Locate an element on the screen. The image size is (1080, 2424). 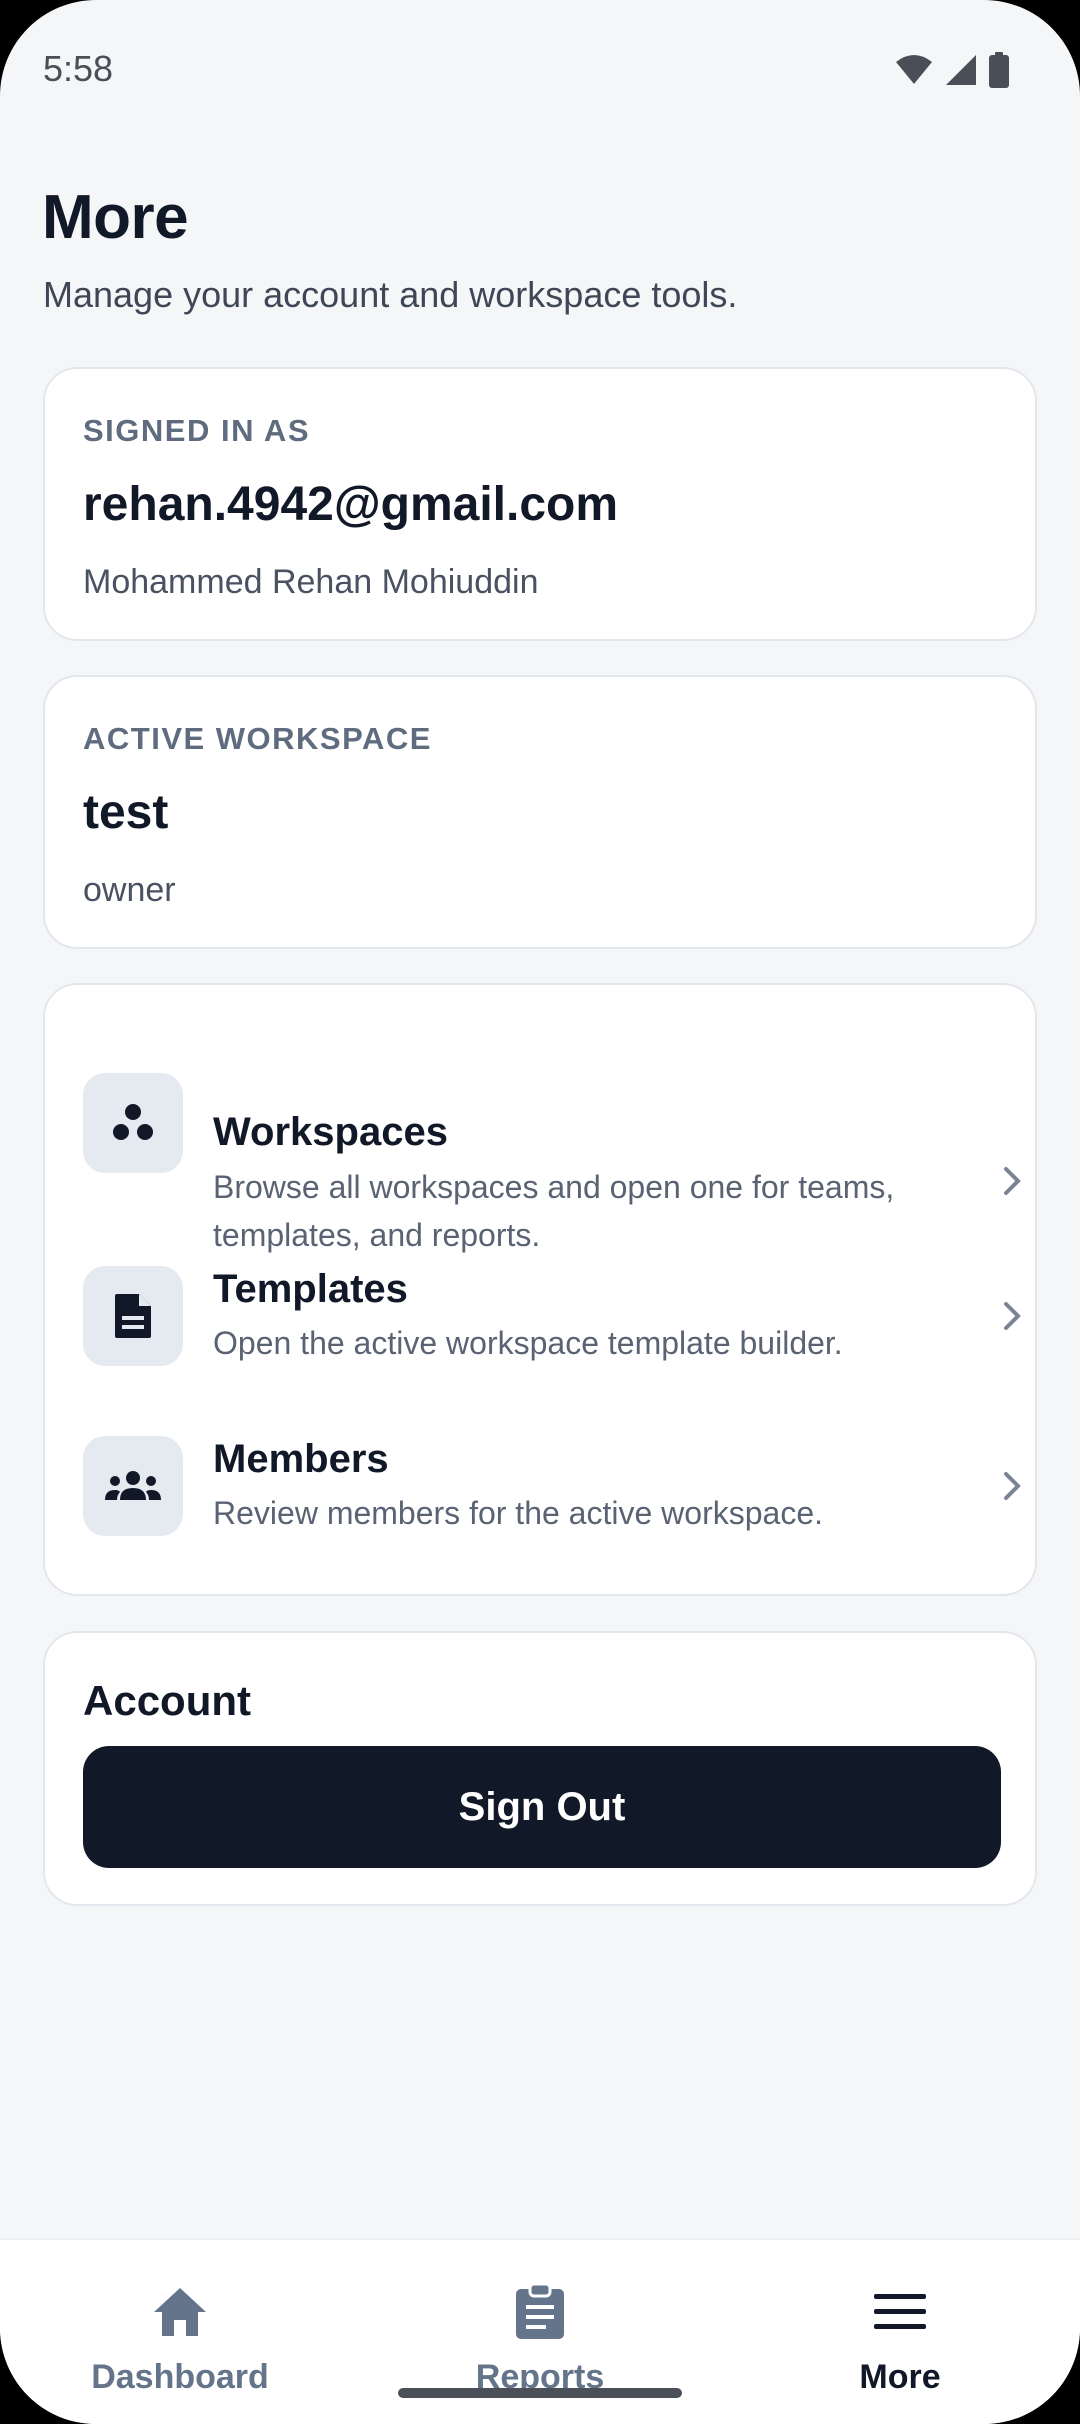
user-name: Mohammed Rehan Mohiuddin is located at coordinates (311, 582).